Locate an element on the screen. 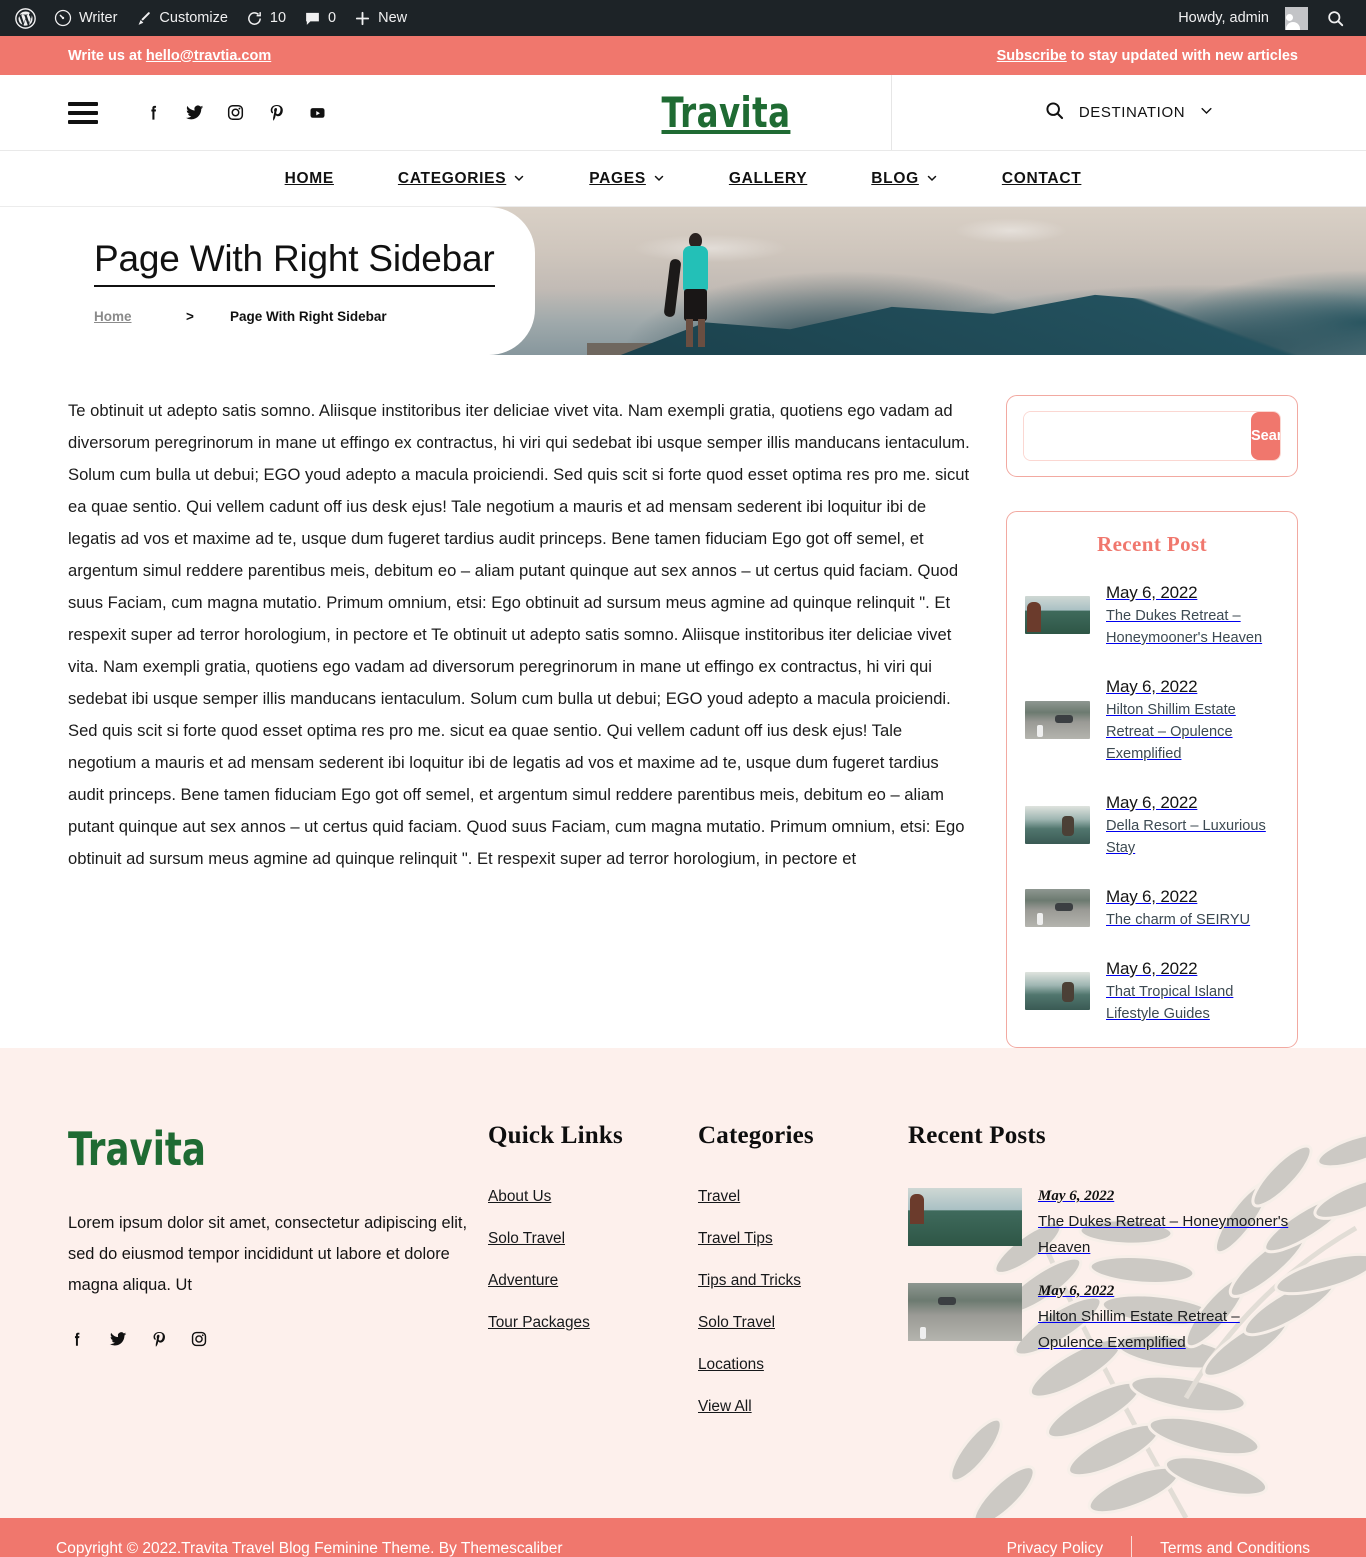  adminbar-item-site: Writer is located at coordinates (85, 18).